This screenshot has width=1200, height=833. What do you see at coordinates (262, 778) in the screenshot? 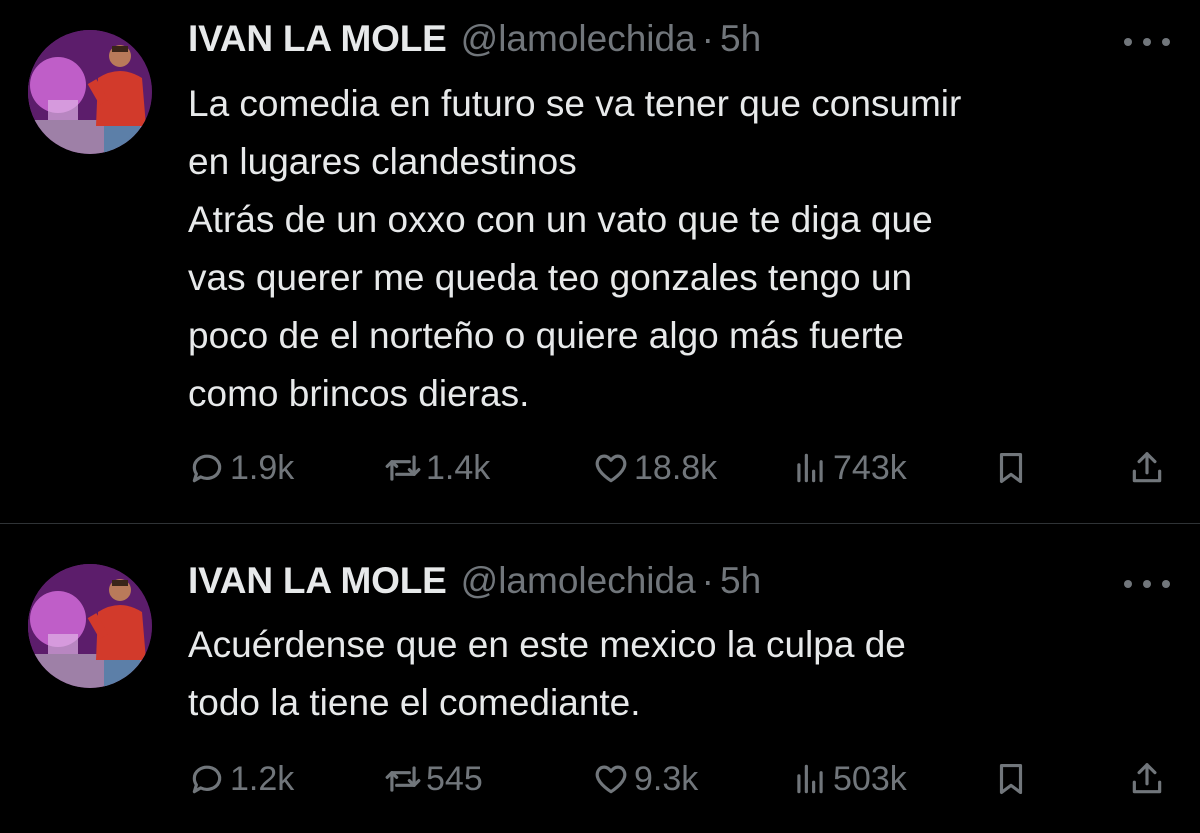
I see `reply-count: 1.2k` at bounding box center [262, 778].